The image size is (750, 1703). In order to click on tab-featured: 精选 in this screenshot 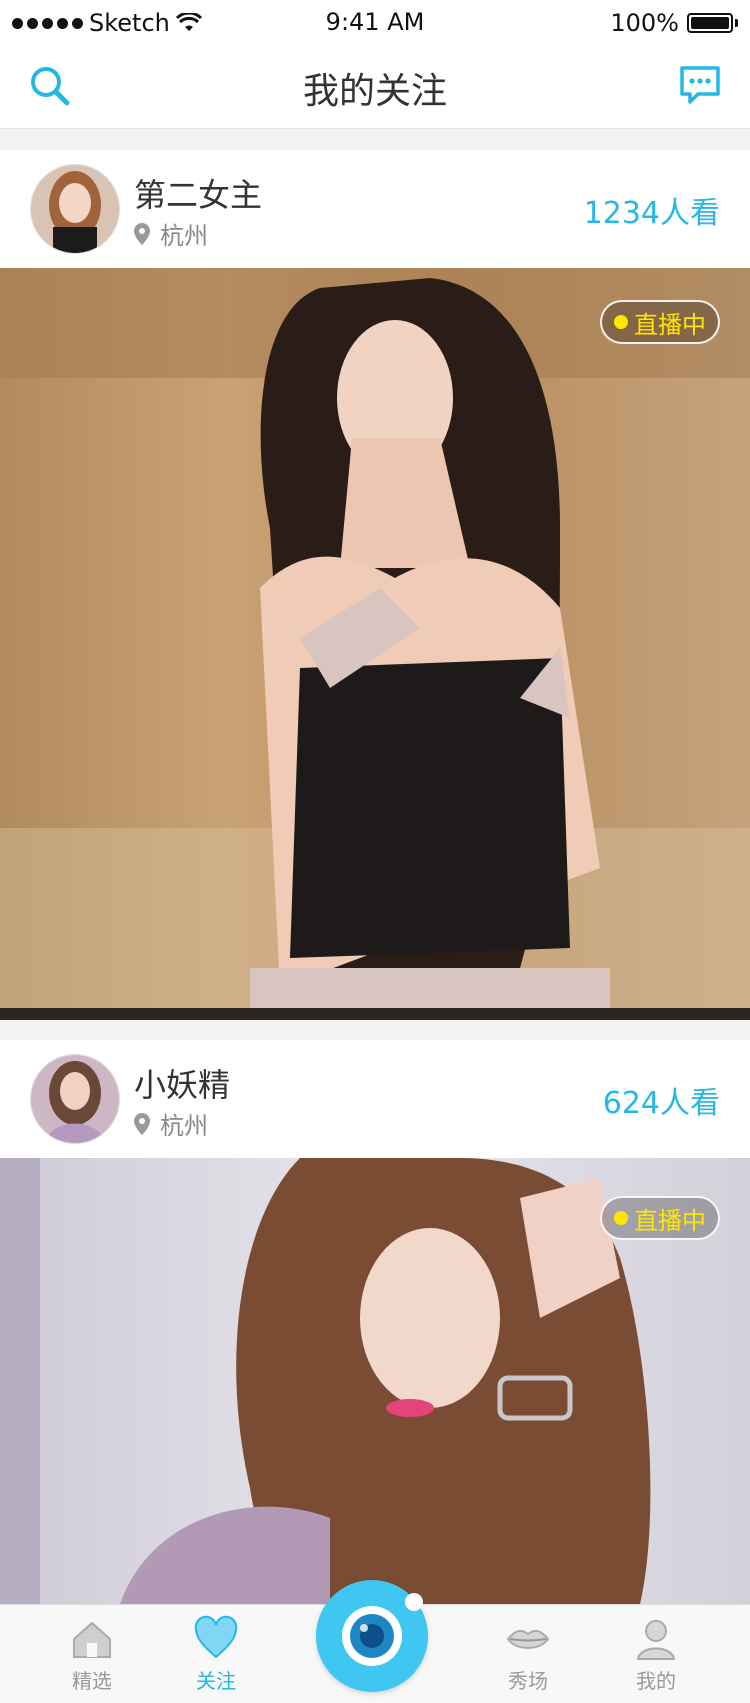, I will do `click(92, 1658)`.